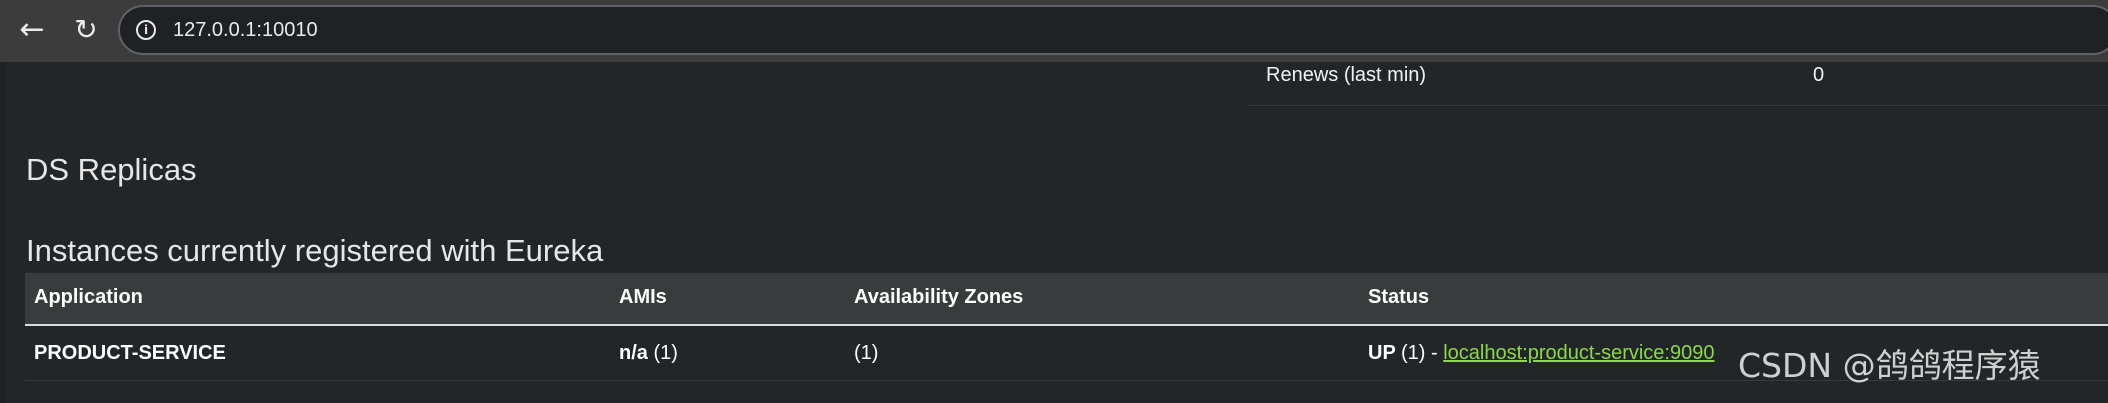 This screenshot has width=2108, height=403. I want to click on reload-button: ↻, so click(86, 30).